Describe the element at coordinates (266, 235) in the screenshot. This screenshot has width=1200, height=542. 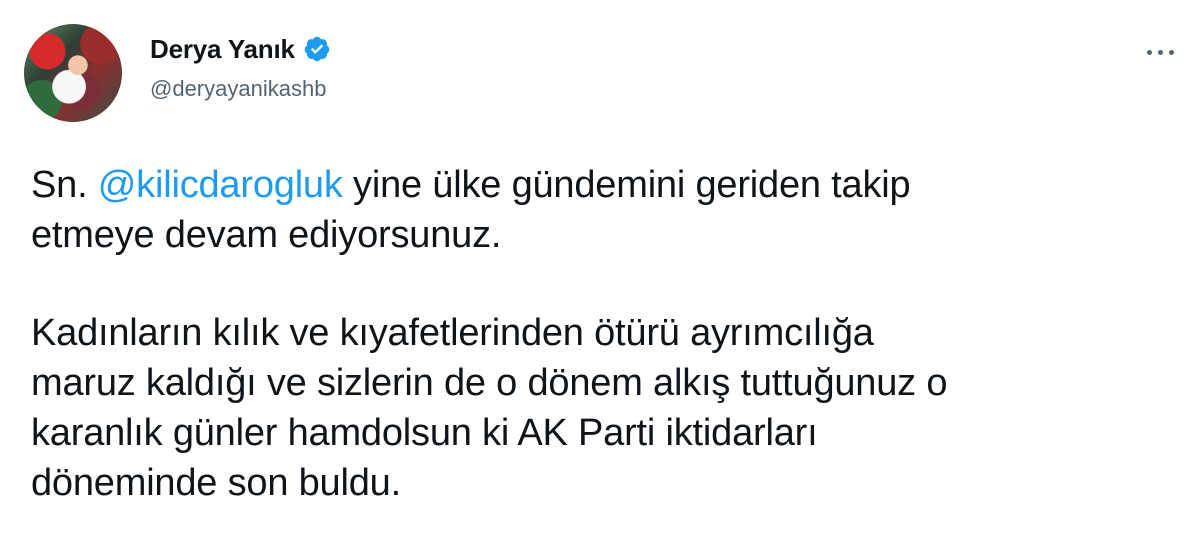
I see `tweet-line: etmeye devam ediyorsunuz.` at that location.